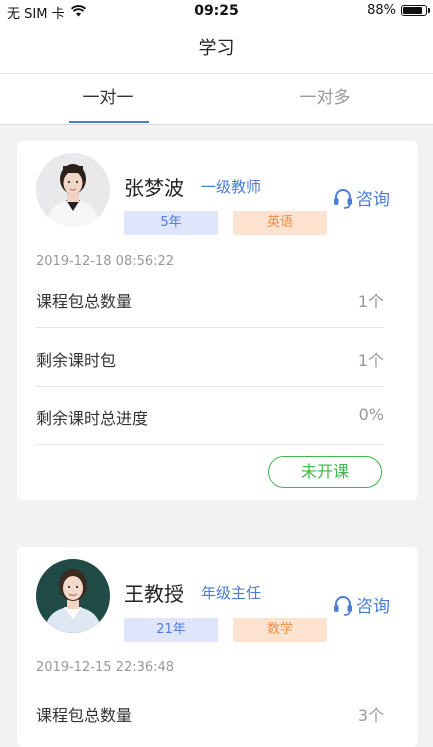  I want to click on tab-indicator, so click(109, 122).